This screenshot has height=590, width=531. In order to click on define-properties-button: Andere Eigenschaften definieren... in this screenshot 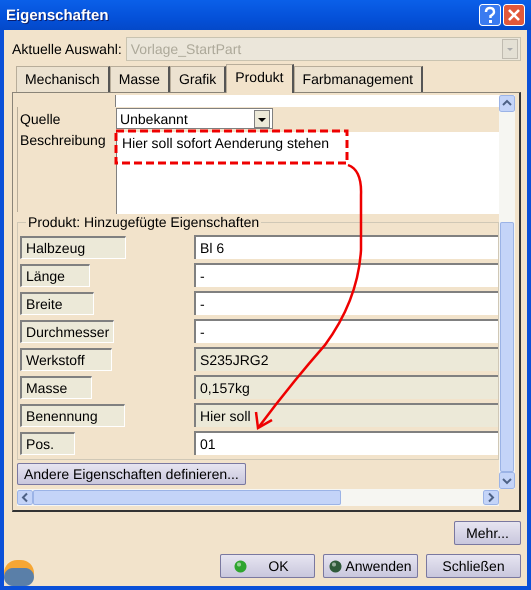, I will do `click(131, 474)`.